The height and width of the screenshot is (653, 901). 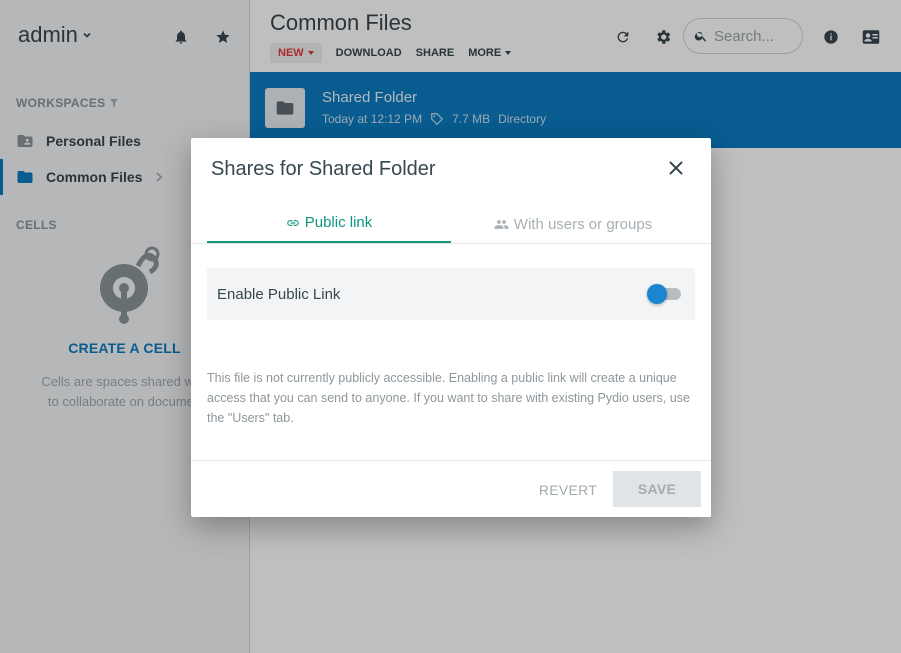 I want to click on footer-divider, so click(x=451, y=460).